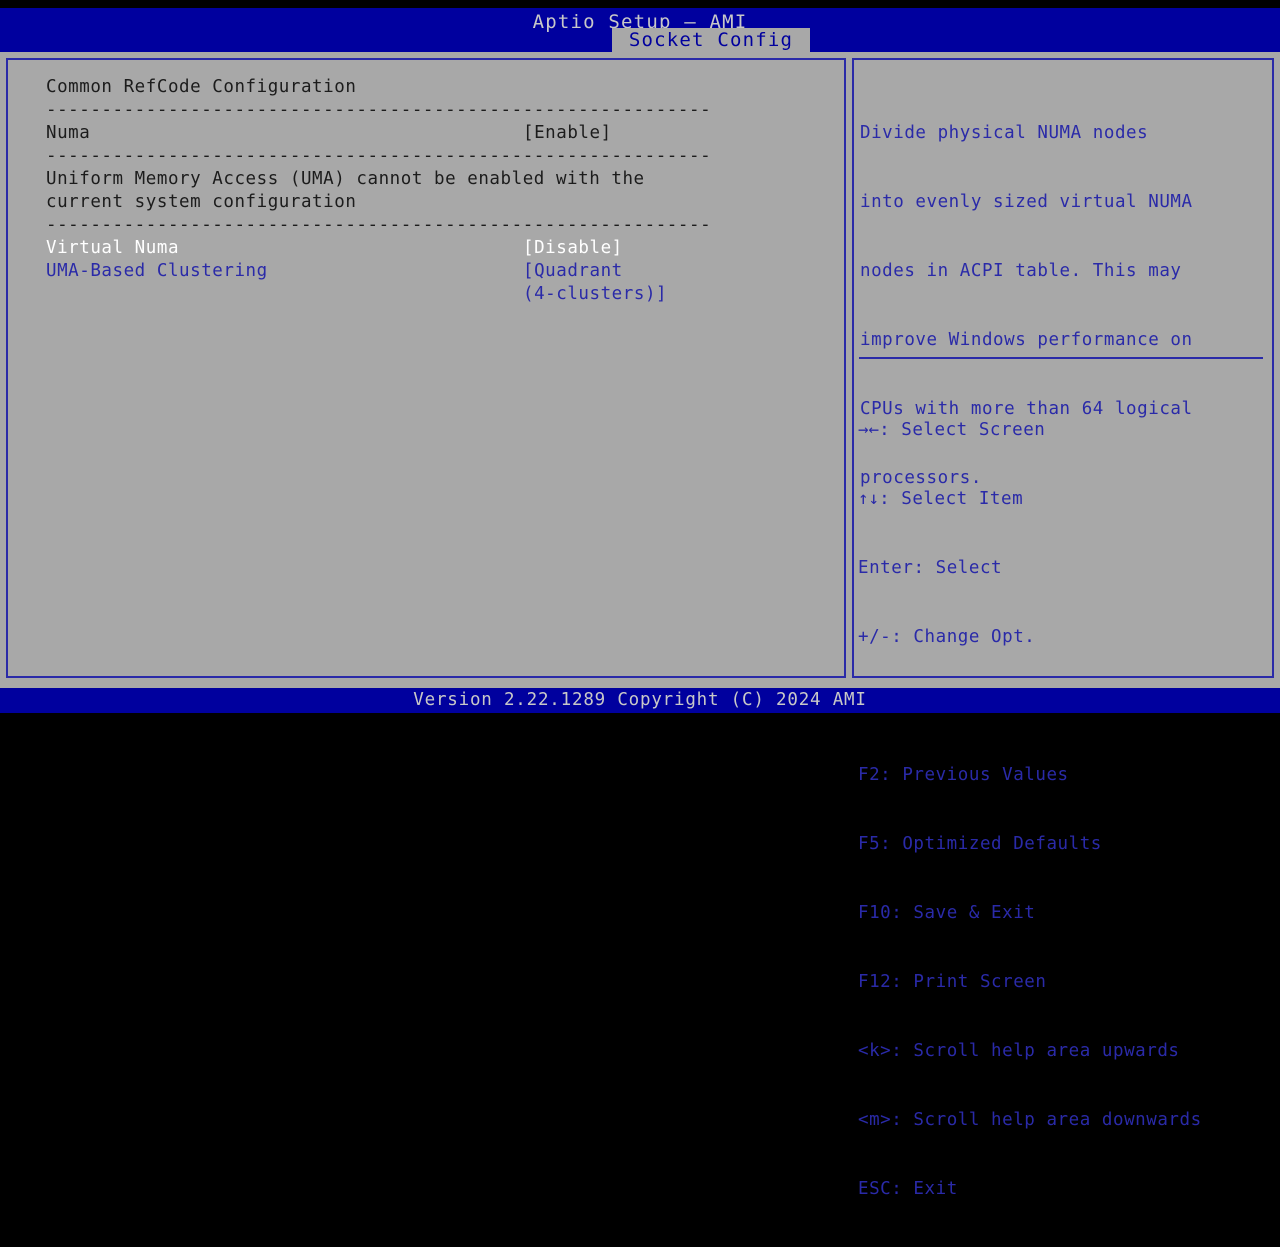  Describe the element at coordinates (1021, 271) in the screenshot. I see `help-line: nodes in ACPI table. This may` at that location.